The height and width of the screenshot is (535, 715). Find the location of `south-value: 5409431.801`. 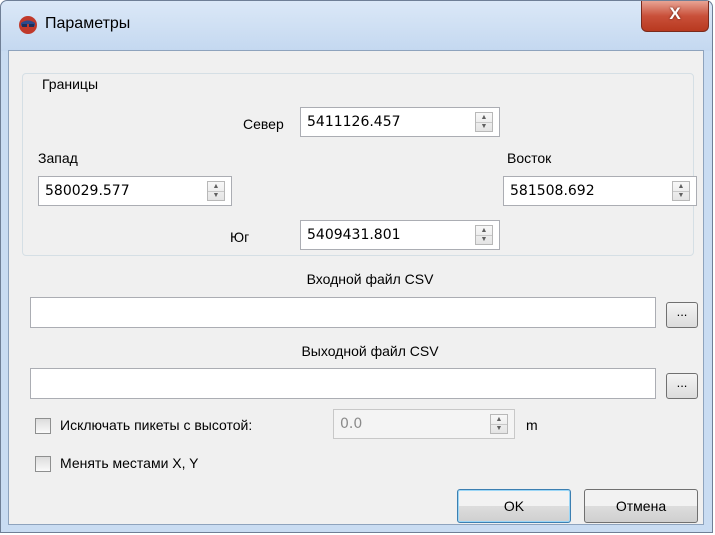

south-value: 5409431.801 is located at coordinates (354, 235).